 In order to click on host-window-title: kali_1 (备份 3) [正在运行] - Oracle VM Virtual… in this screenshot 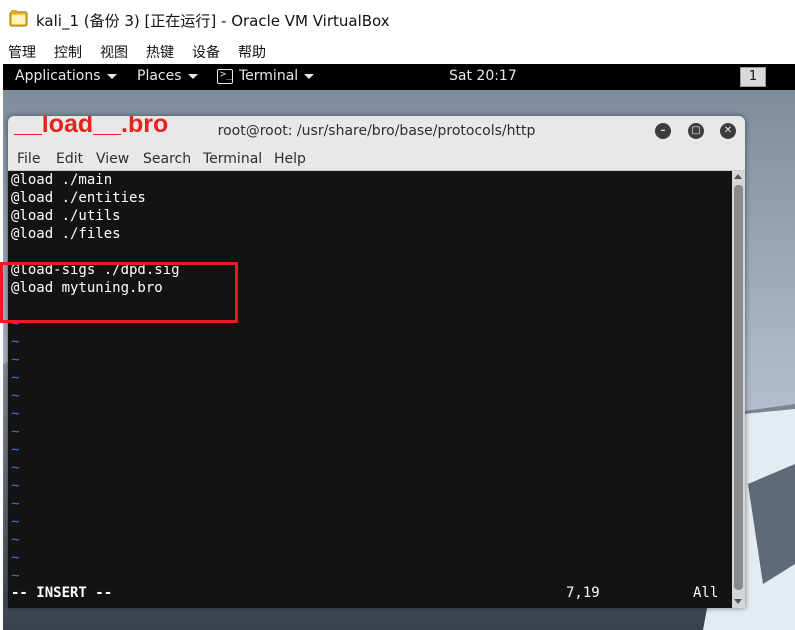, I will do `click(213, 21)`.